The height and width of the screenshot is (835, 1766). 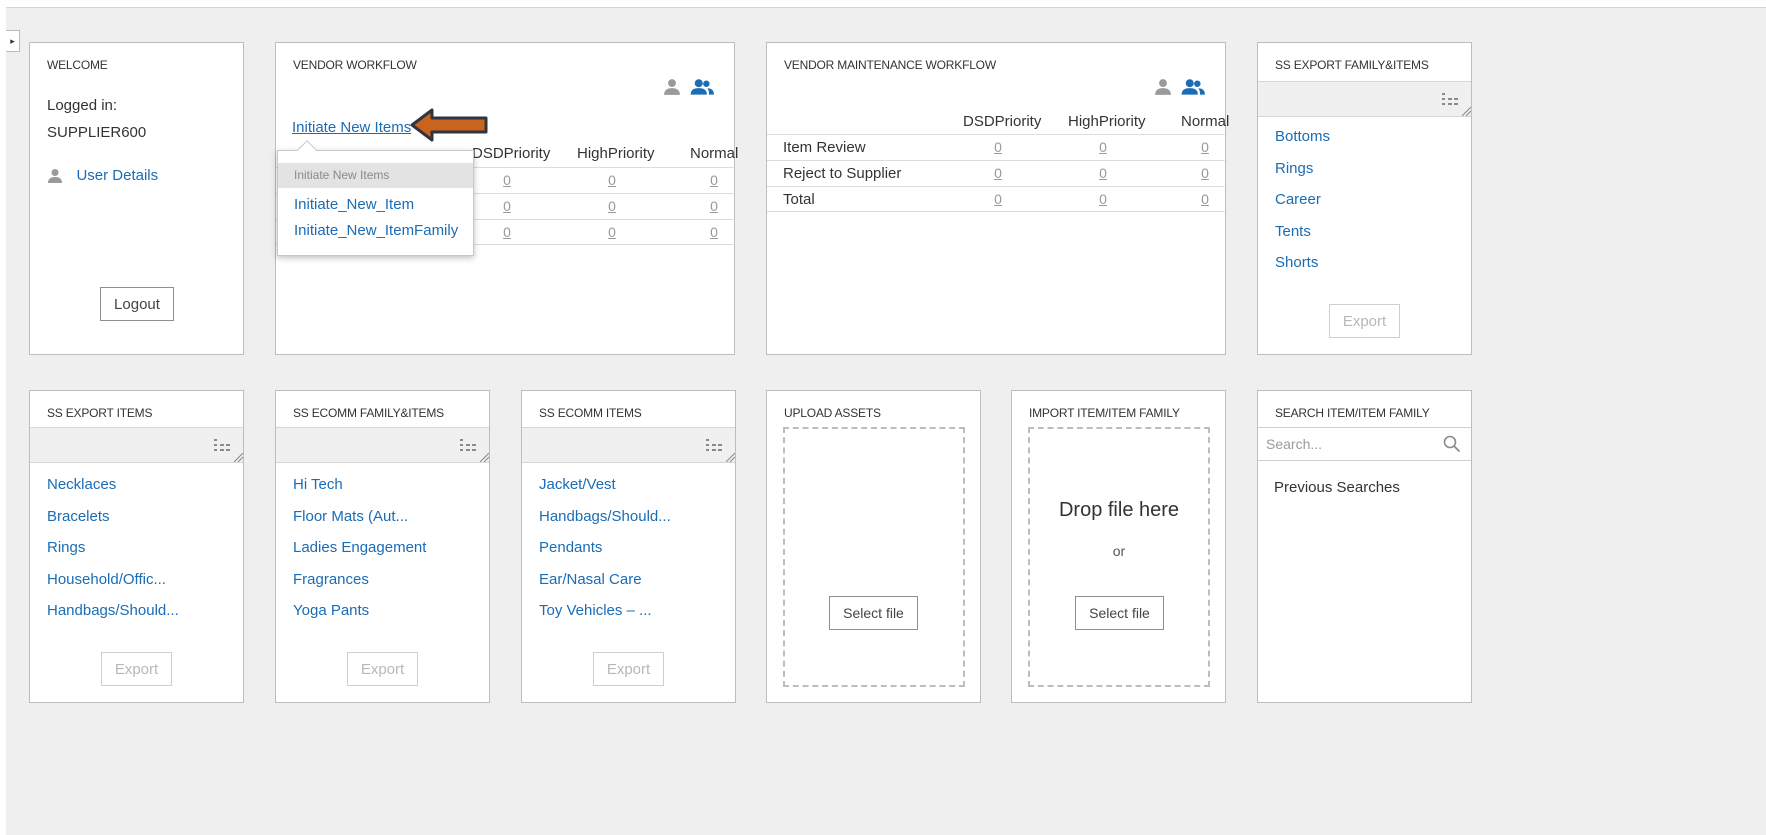 I want to click on import-dropzone: Drop file here or Select file, so click(x=1119, y=557).